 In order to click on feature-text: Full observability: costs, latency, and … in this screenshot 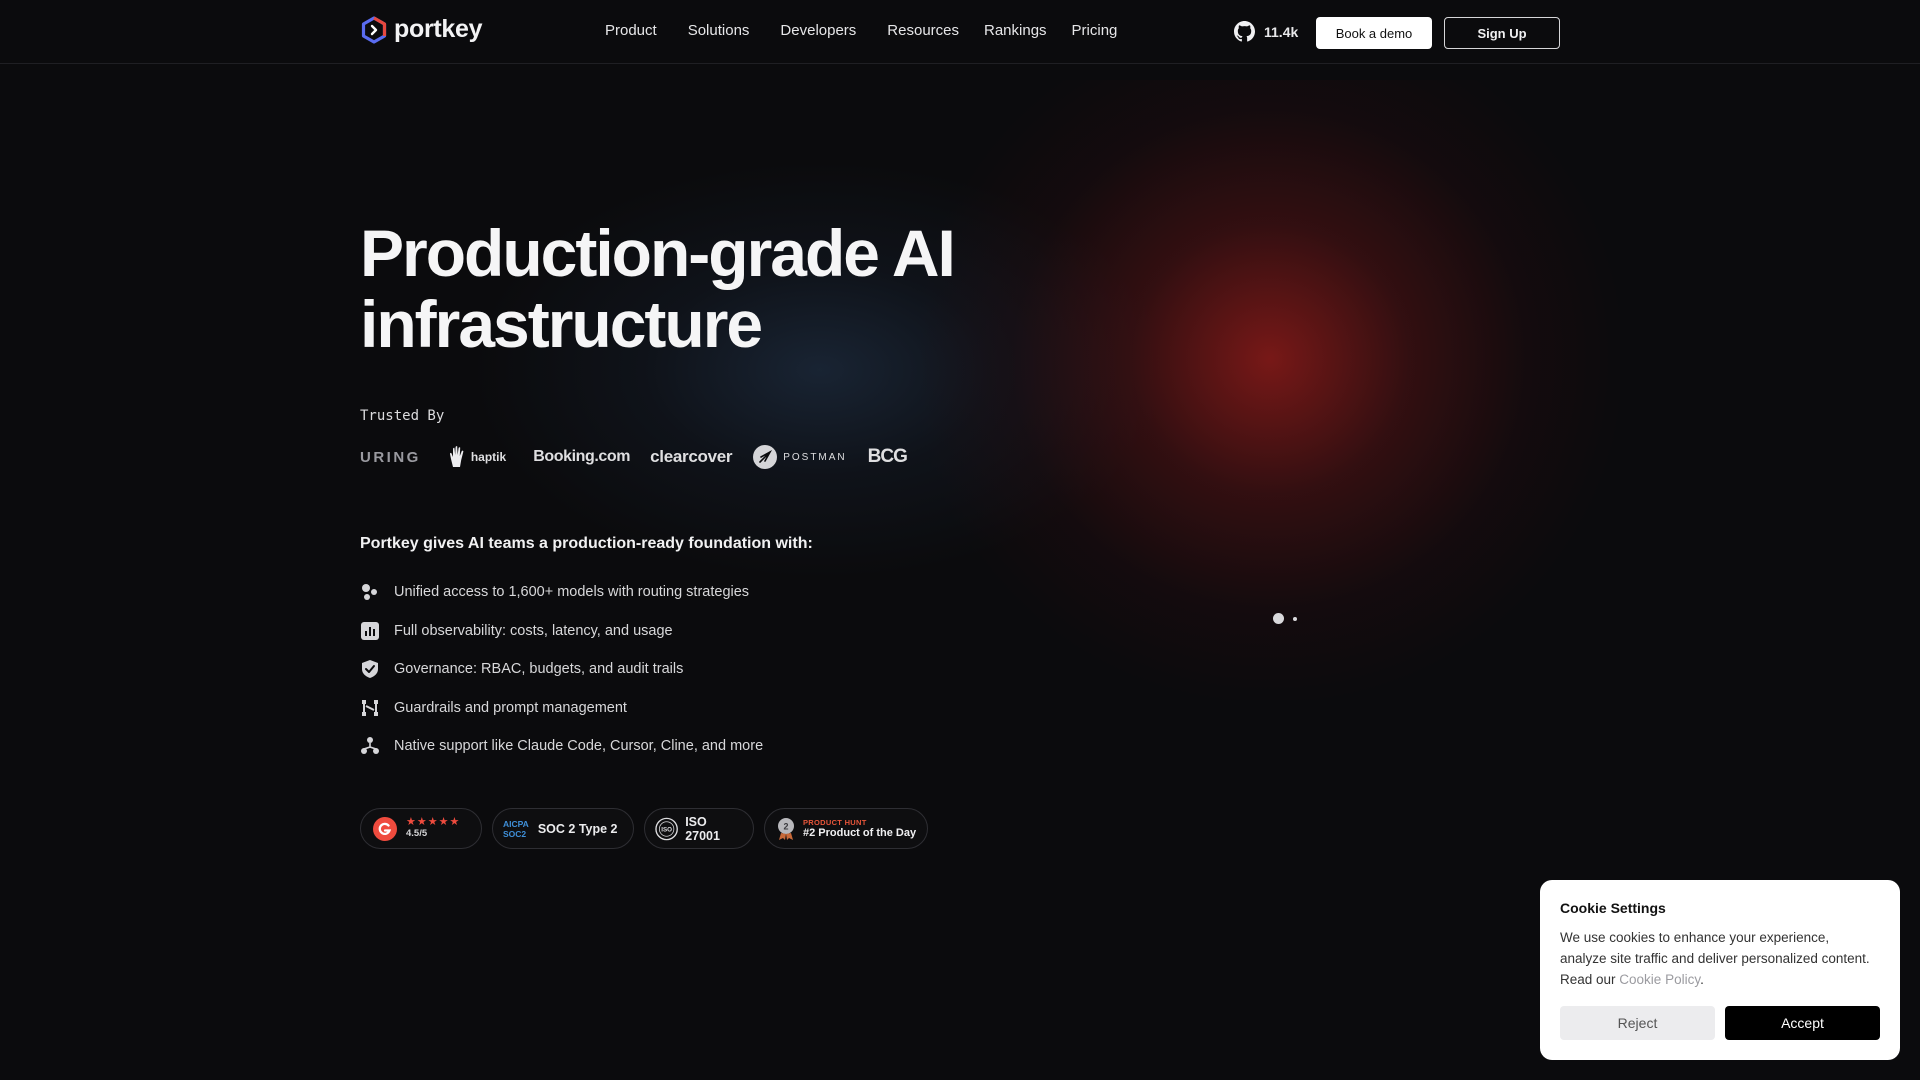, I will do `click(533, 630)`.